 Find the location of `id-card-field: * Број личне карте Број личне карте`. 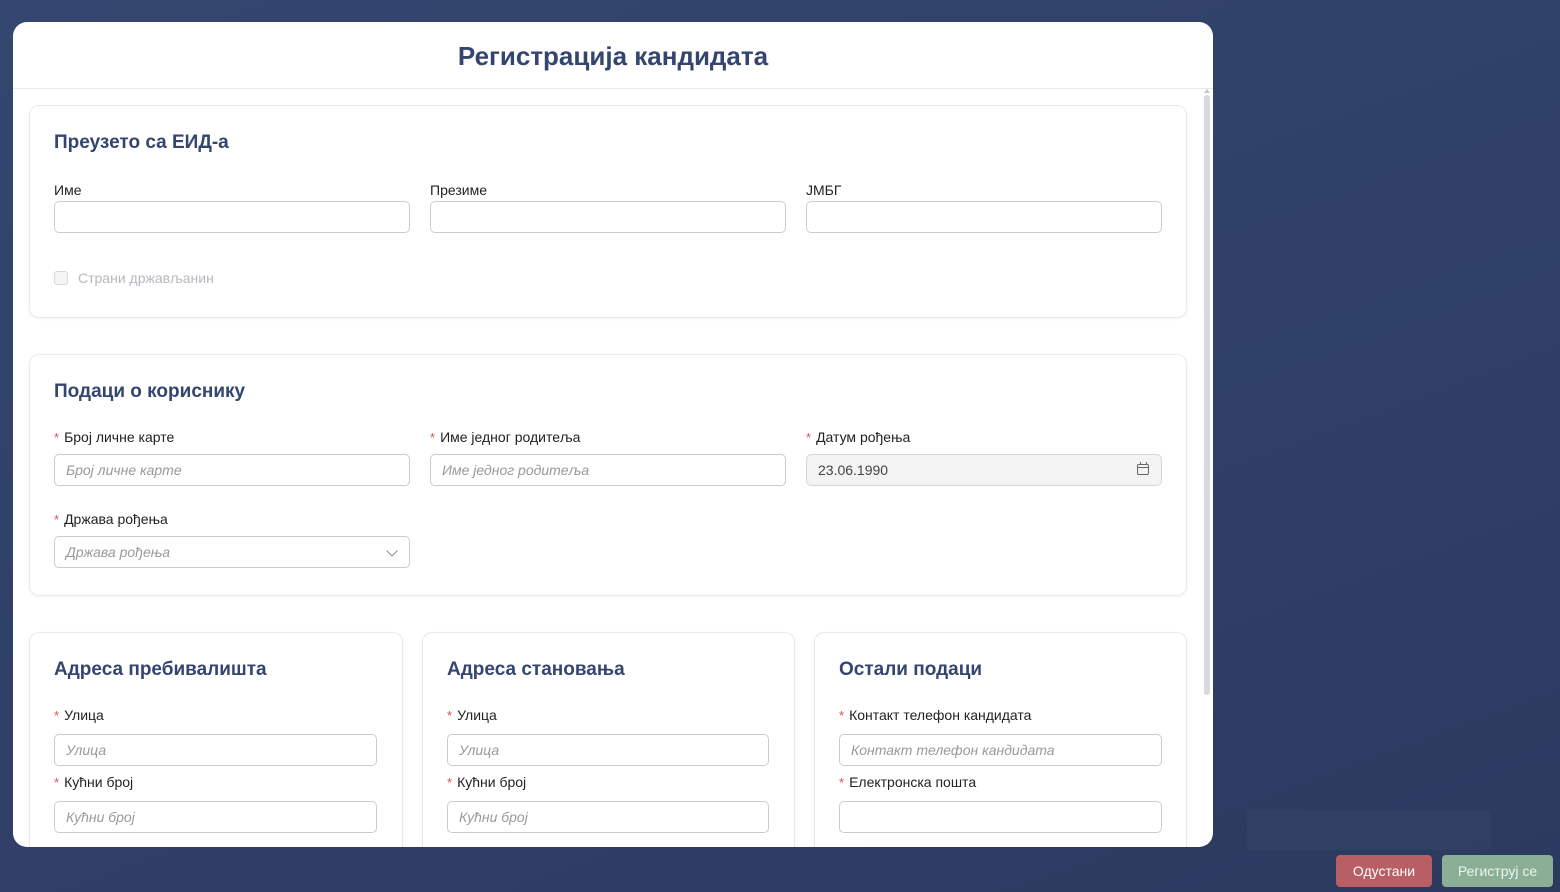

id-card-field: * Број личне карте Број личне карте is located at coordinates (232, 457).